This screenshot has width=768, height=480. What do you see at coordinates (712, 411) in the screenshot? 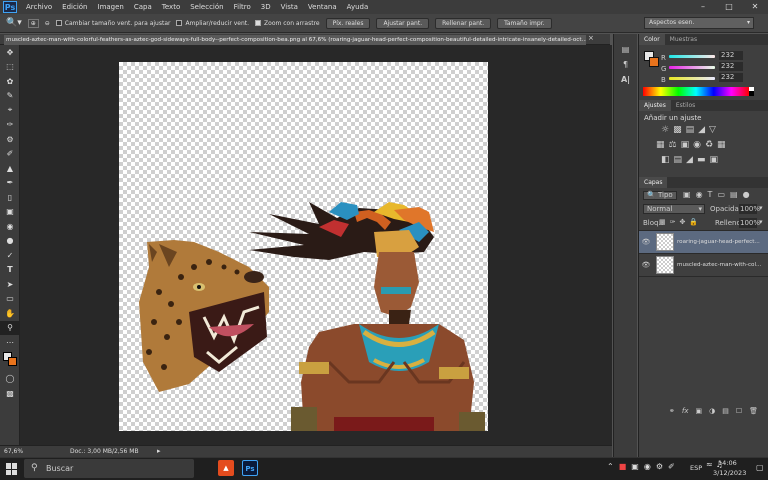
I see `new-adjustment-icon: ◑` at bounding box center [712, 411].